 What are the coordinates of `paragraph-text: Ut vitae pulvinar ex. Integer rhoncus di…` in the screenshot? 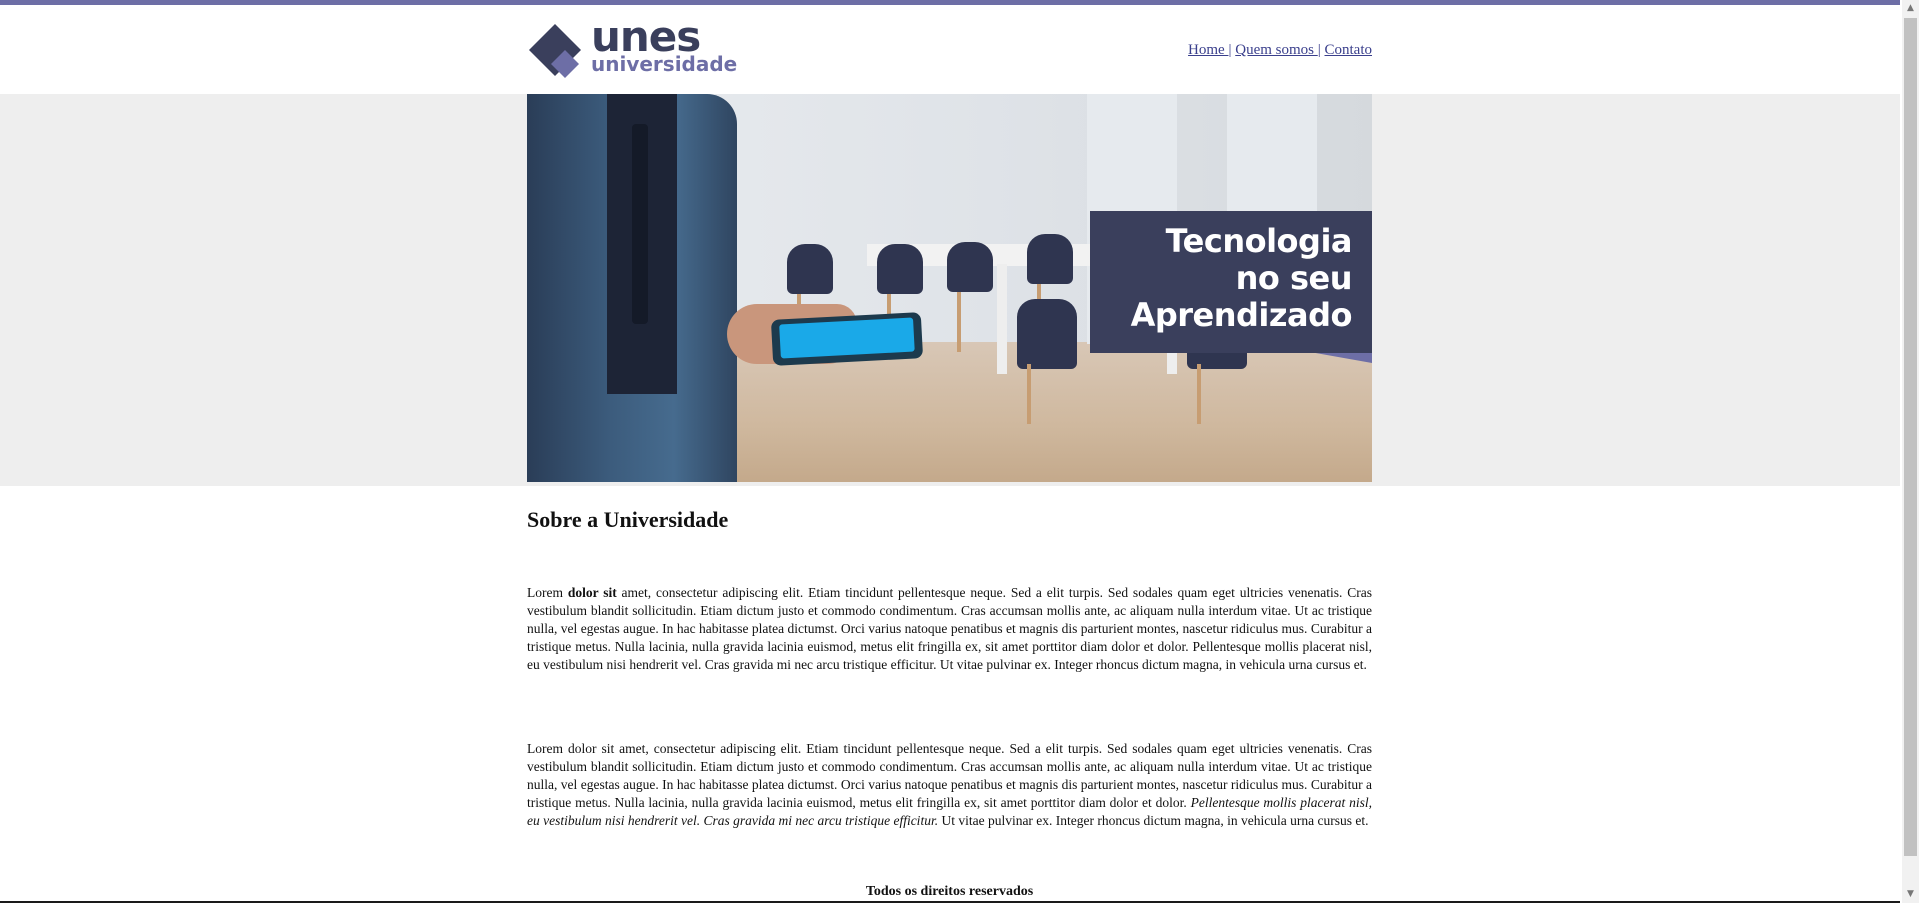 It's located at (1153, 820).